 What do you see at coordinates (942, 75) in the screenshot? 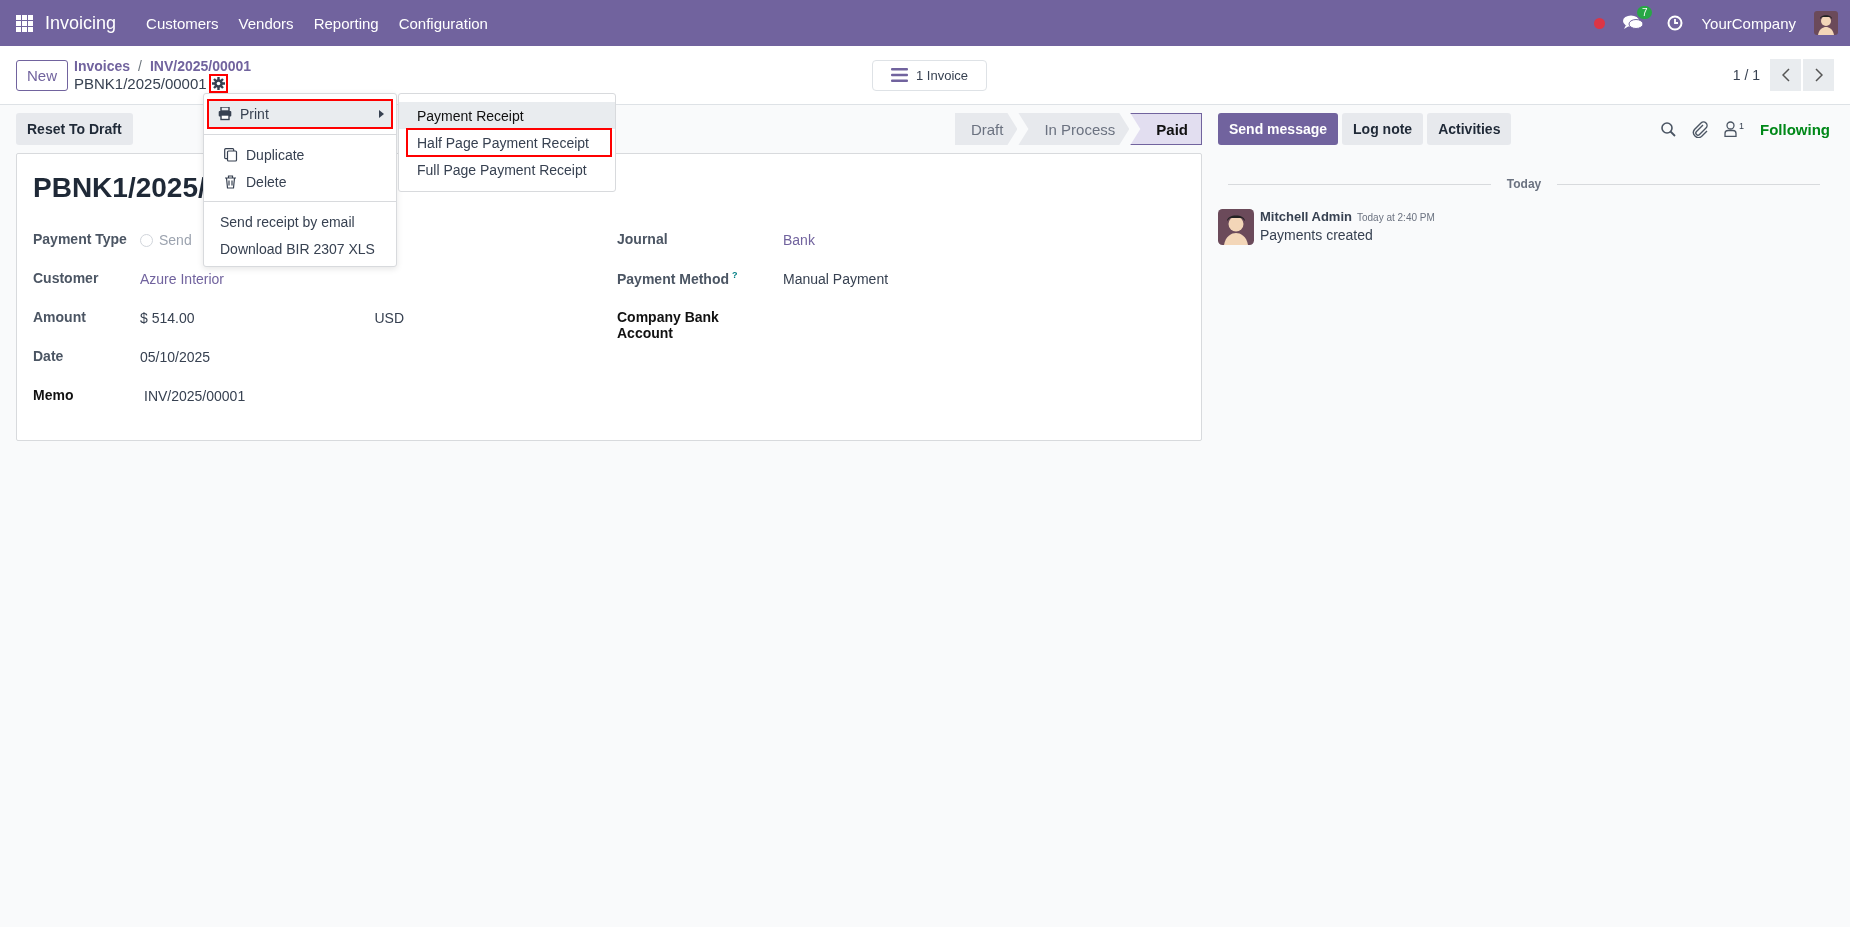
I see `smart-button-label: 1 Invoice` at bounding box center [942, 75].